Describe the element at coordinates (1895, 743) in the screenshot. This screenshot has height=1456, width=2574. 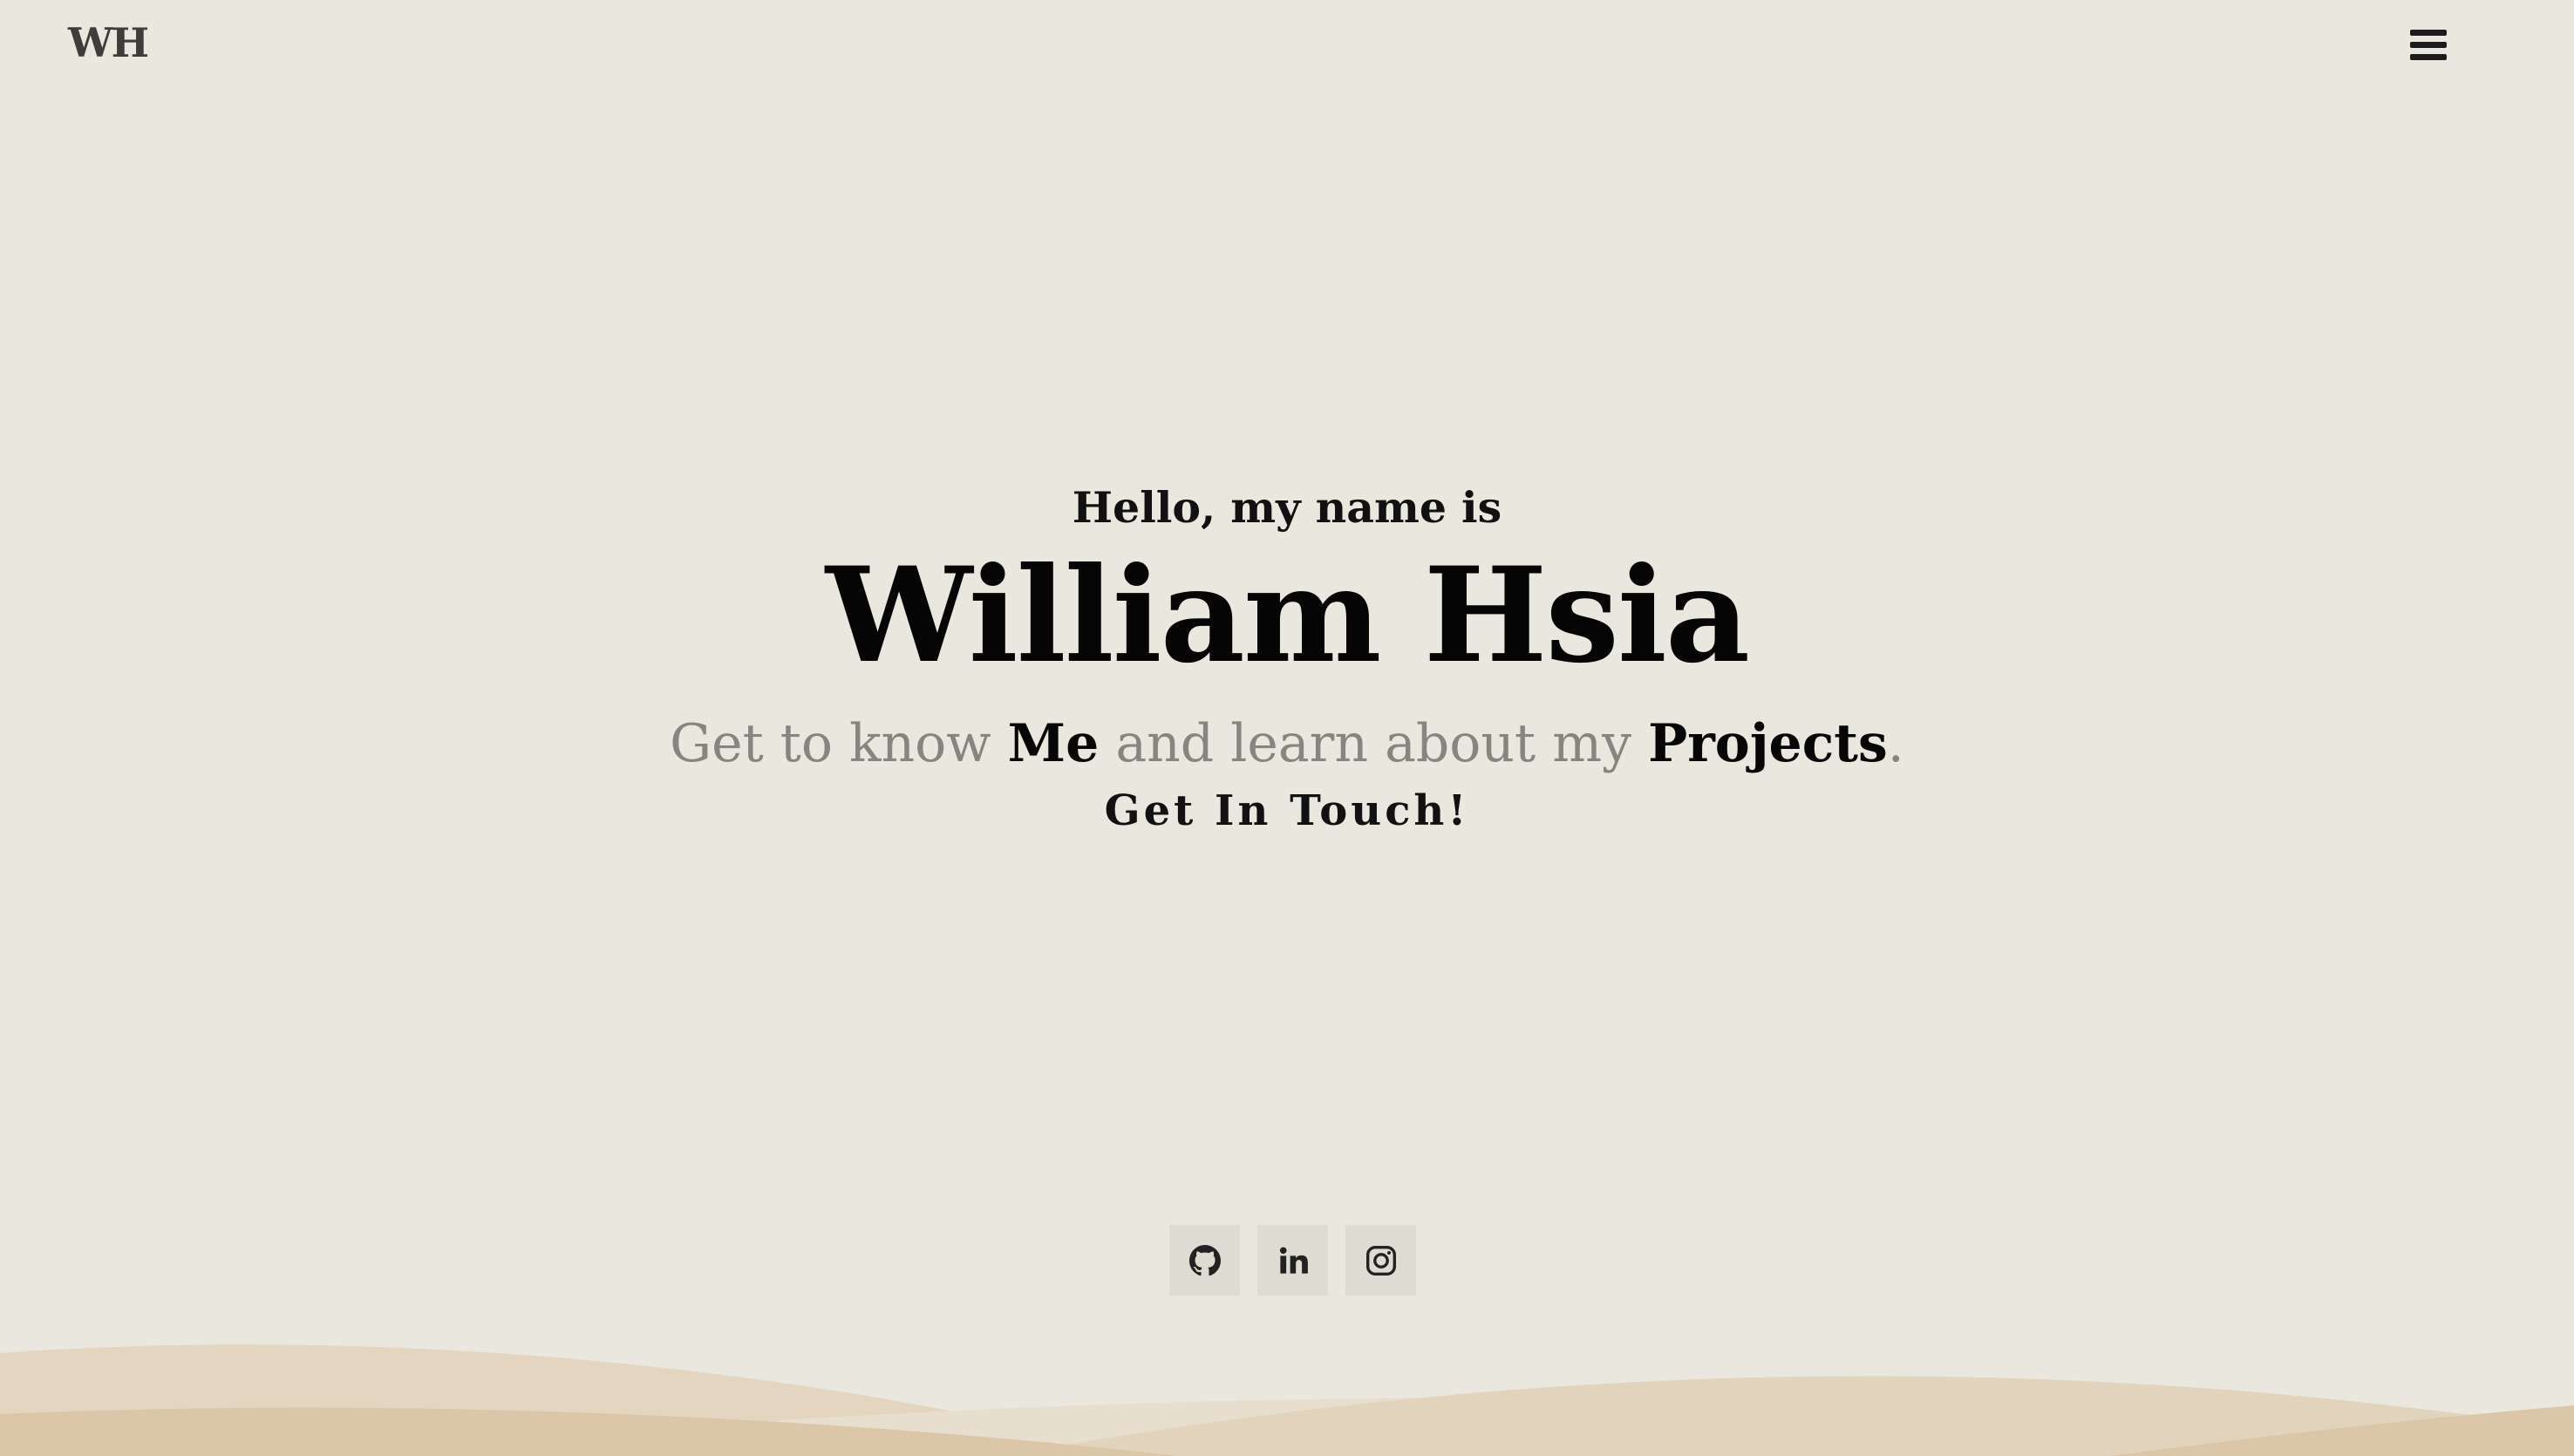
I see `tagline-period: .` at that location.